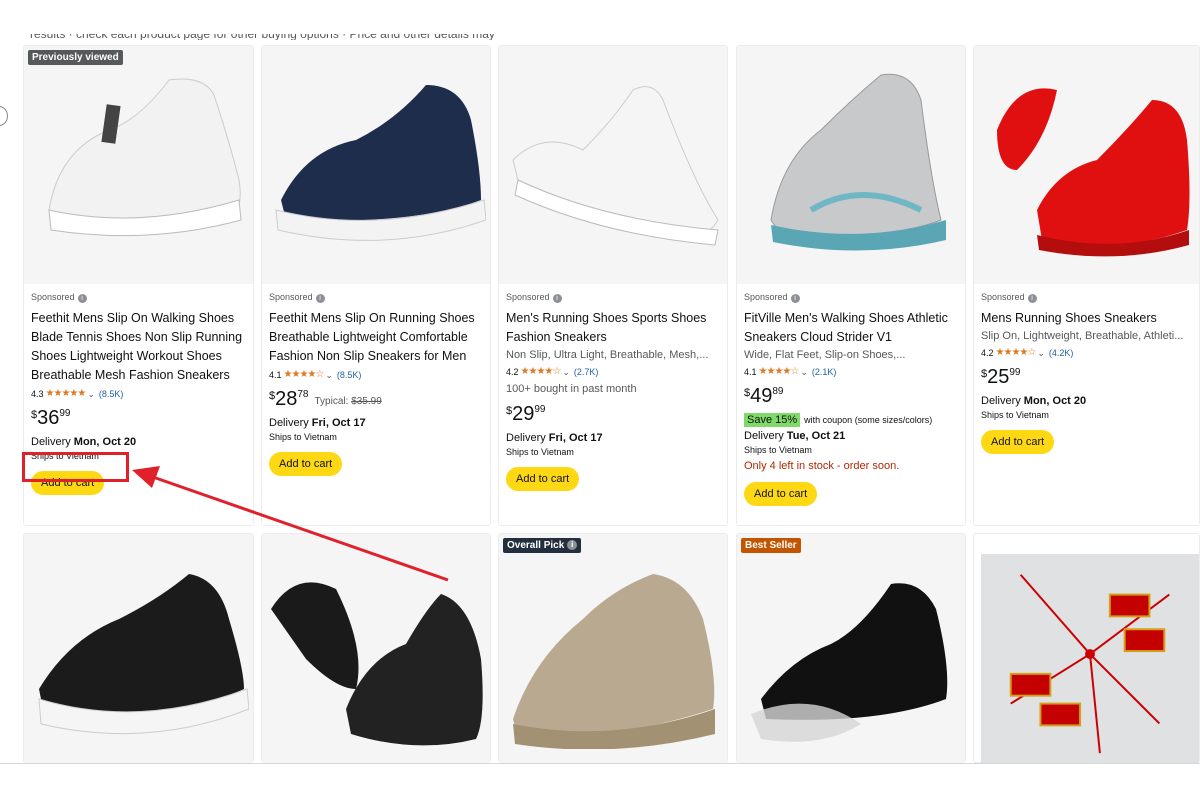  I want to click on product-card: Overall Pick i, so click(613, 648).